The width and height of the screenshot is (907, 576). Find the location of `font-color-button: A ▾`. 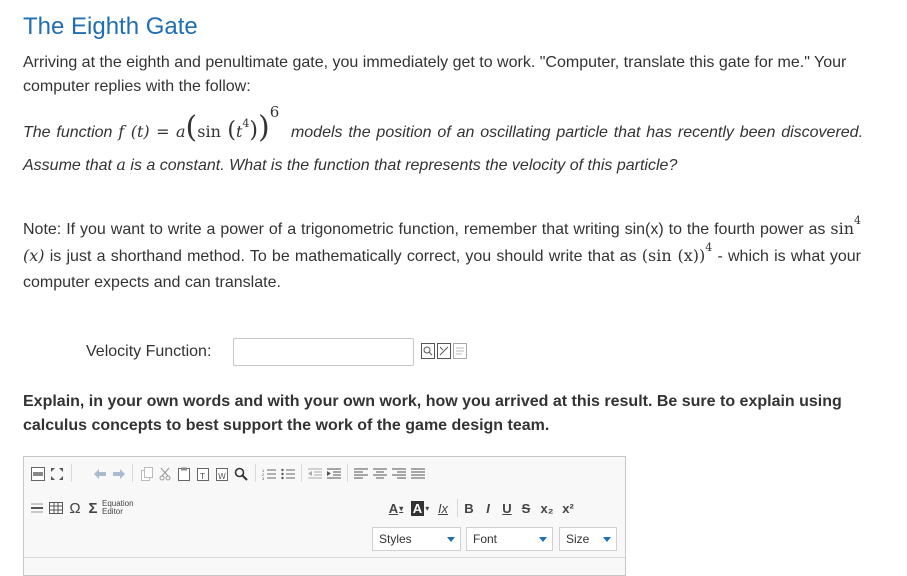

font-color-button: A ▾ is located at coordinates (396, 508).